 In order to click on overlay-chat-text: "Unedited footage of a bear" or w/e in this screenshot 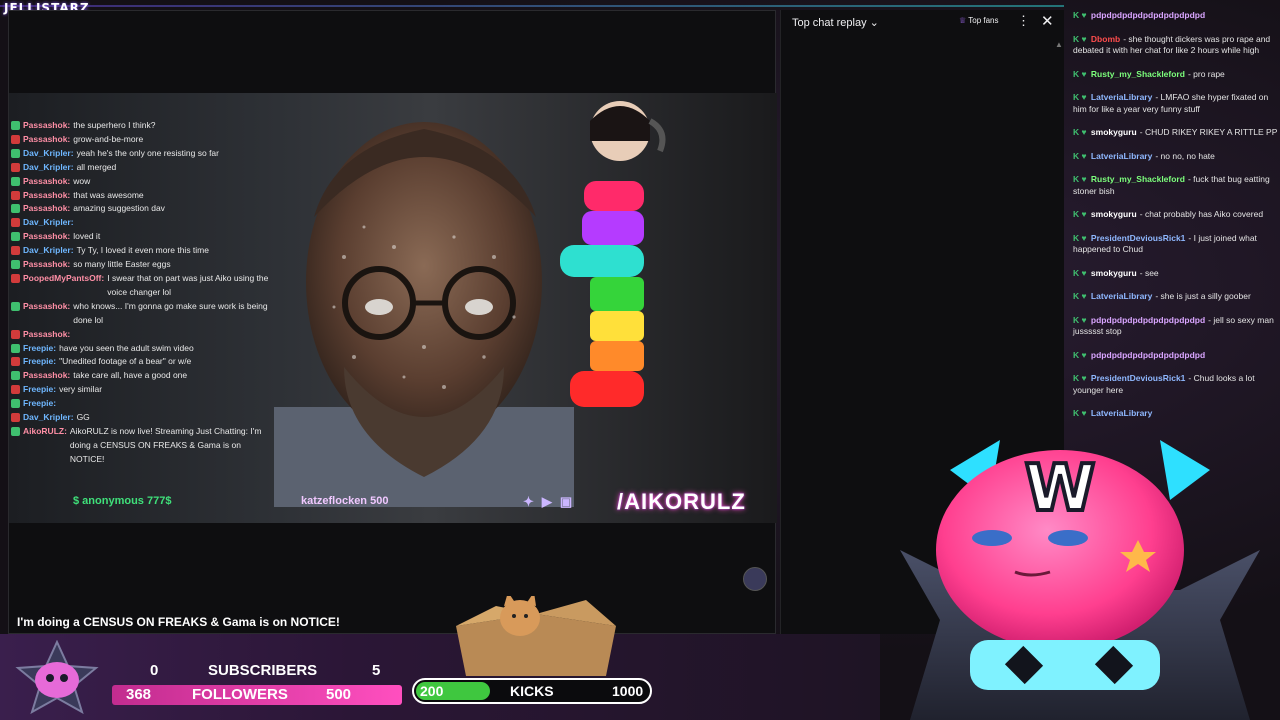, I will do `click(125, 361)`.